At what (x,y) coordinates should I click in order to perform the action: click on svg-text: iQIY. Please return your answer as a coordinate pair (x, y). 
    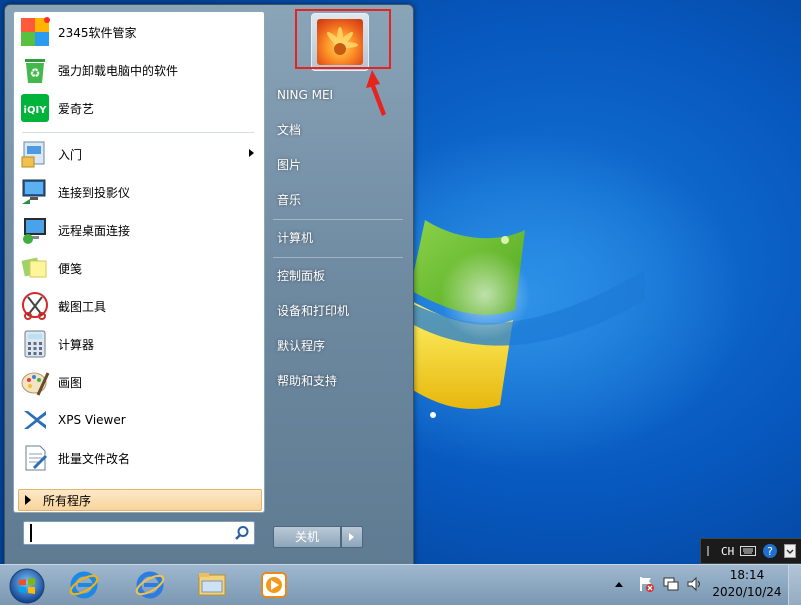
    Looking at the image, I should click on (36, 110).